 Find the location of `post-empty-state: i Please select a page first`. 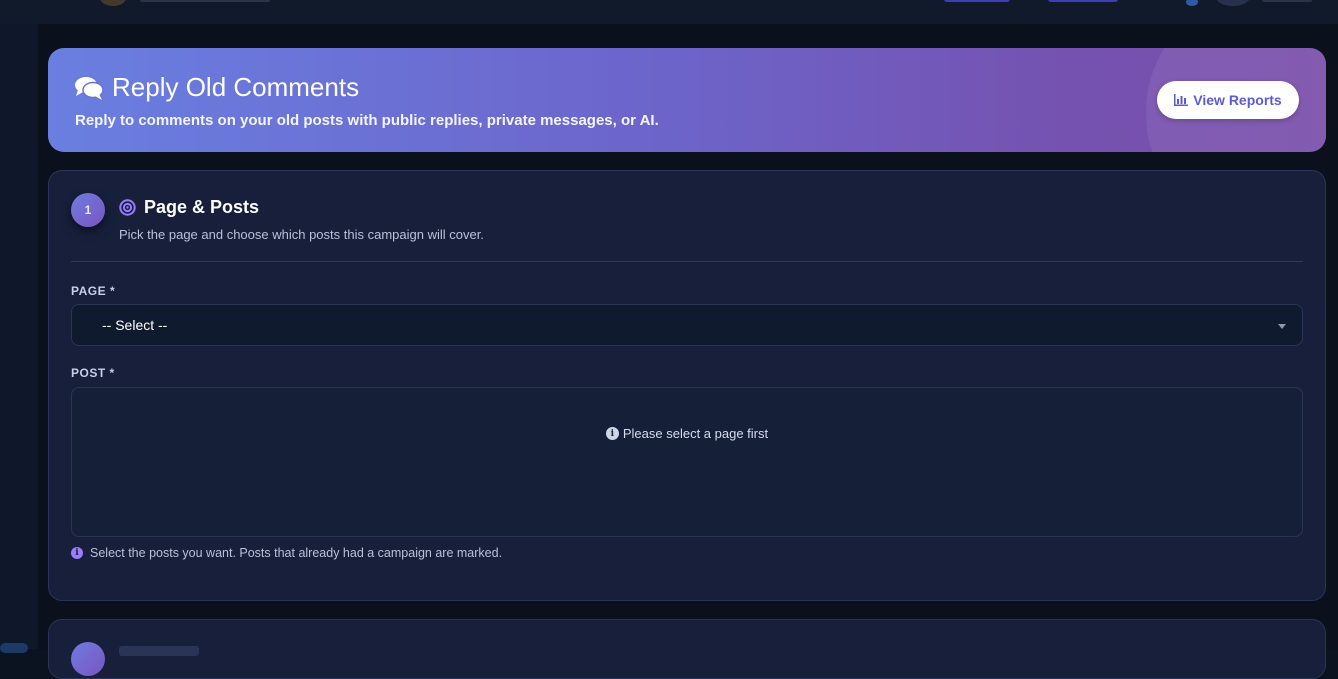

post-empty-state: i Please select a page first is located at coordinates (687, 433).